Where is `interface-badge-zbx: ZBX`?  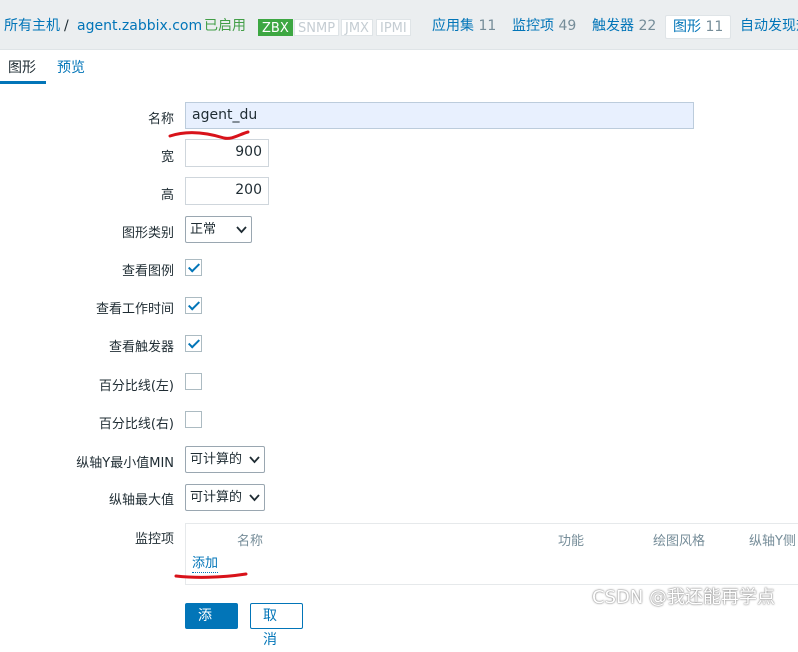
interface-badge-zbx: ZBX is located at coordinates (275, 27).